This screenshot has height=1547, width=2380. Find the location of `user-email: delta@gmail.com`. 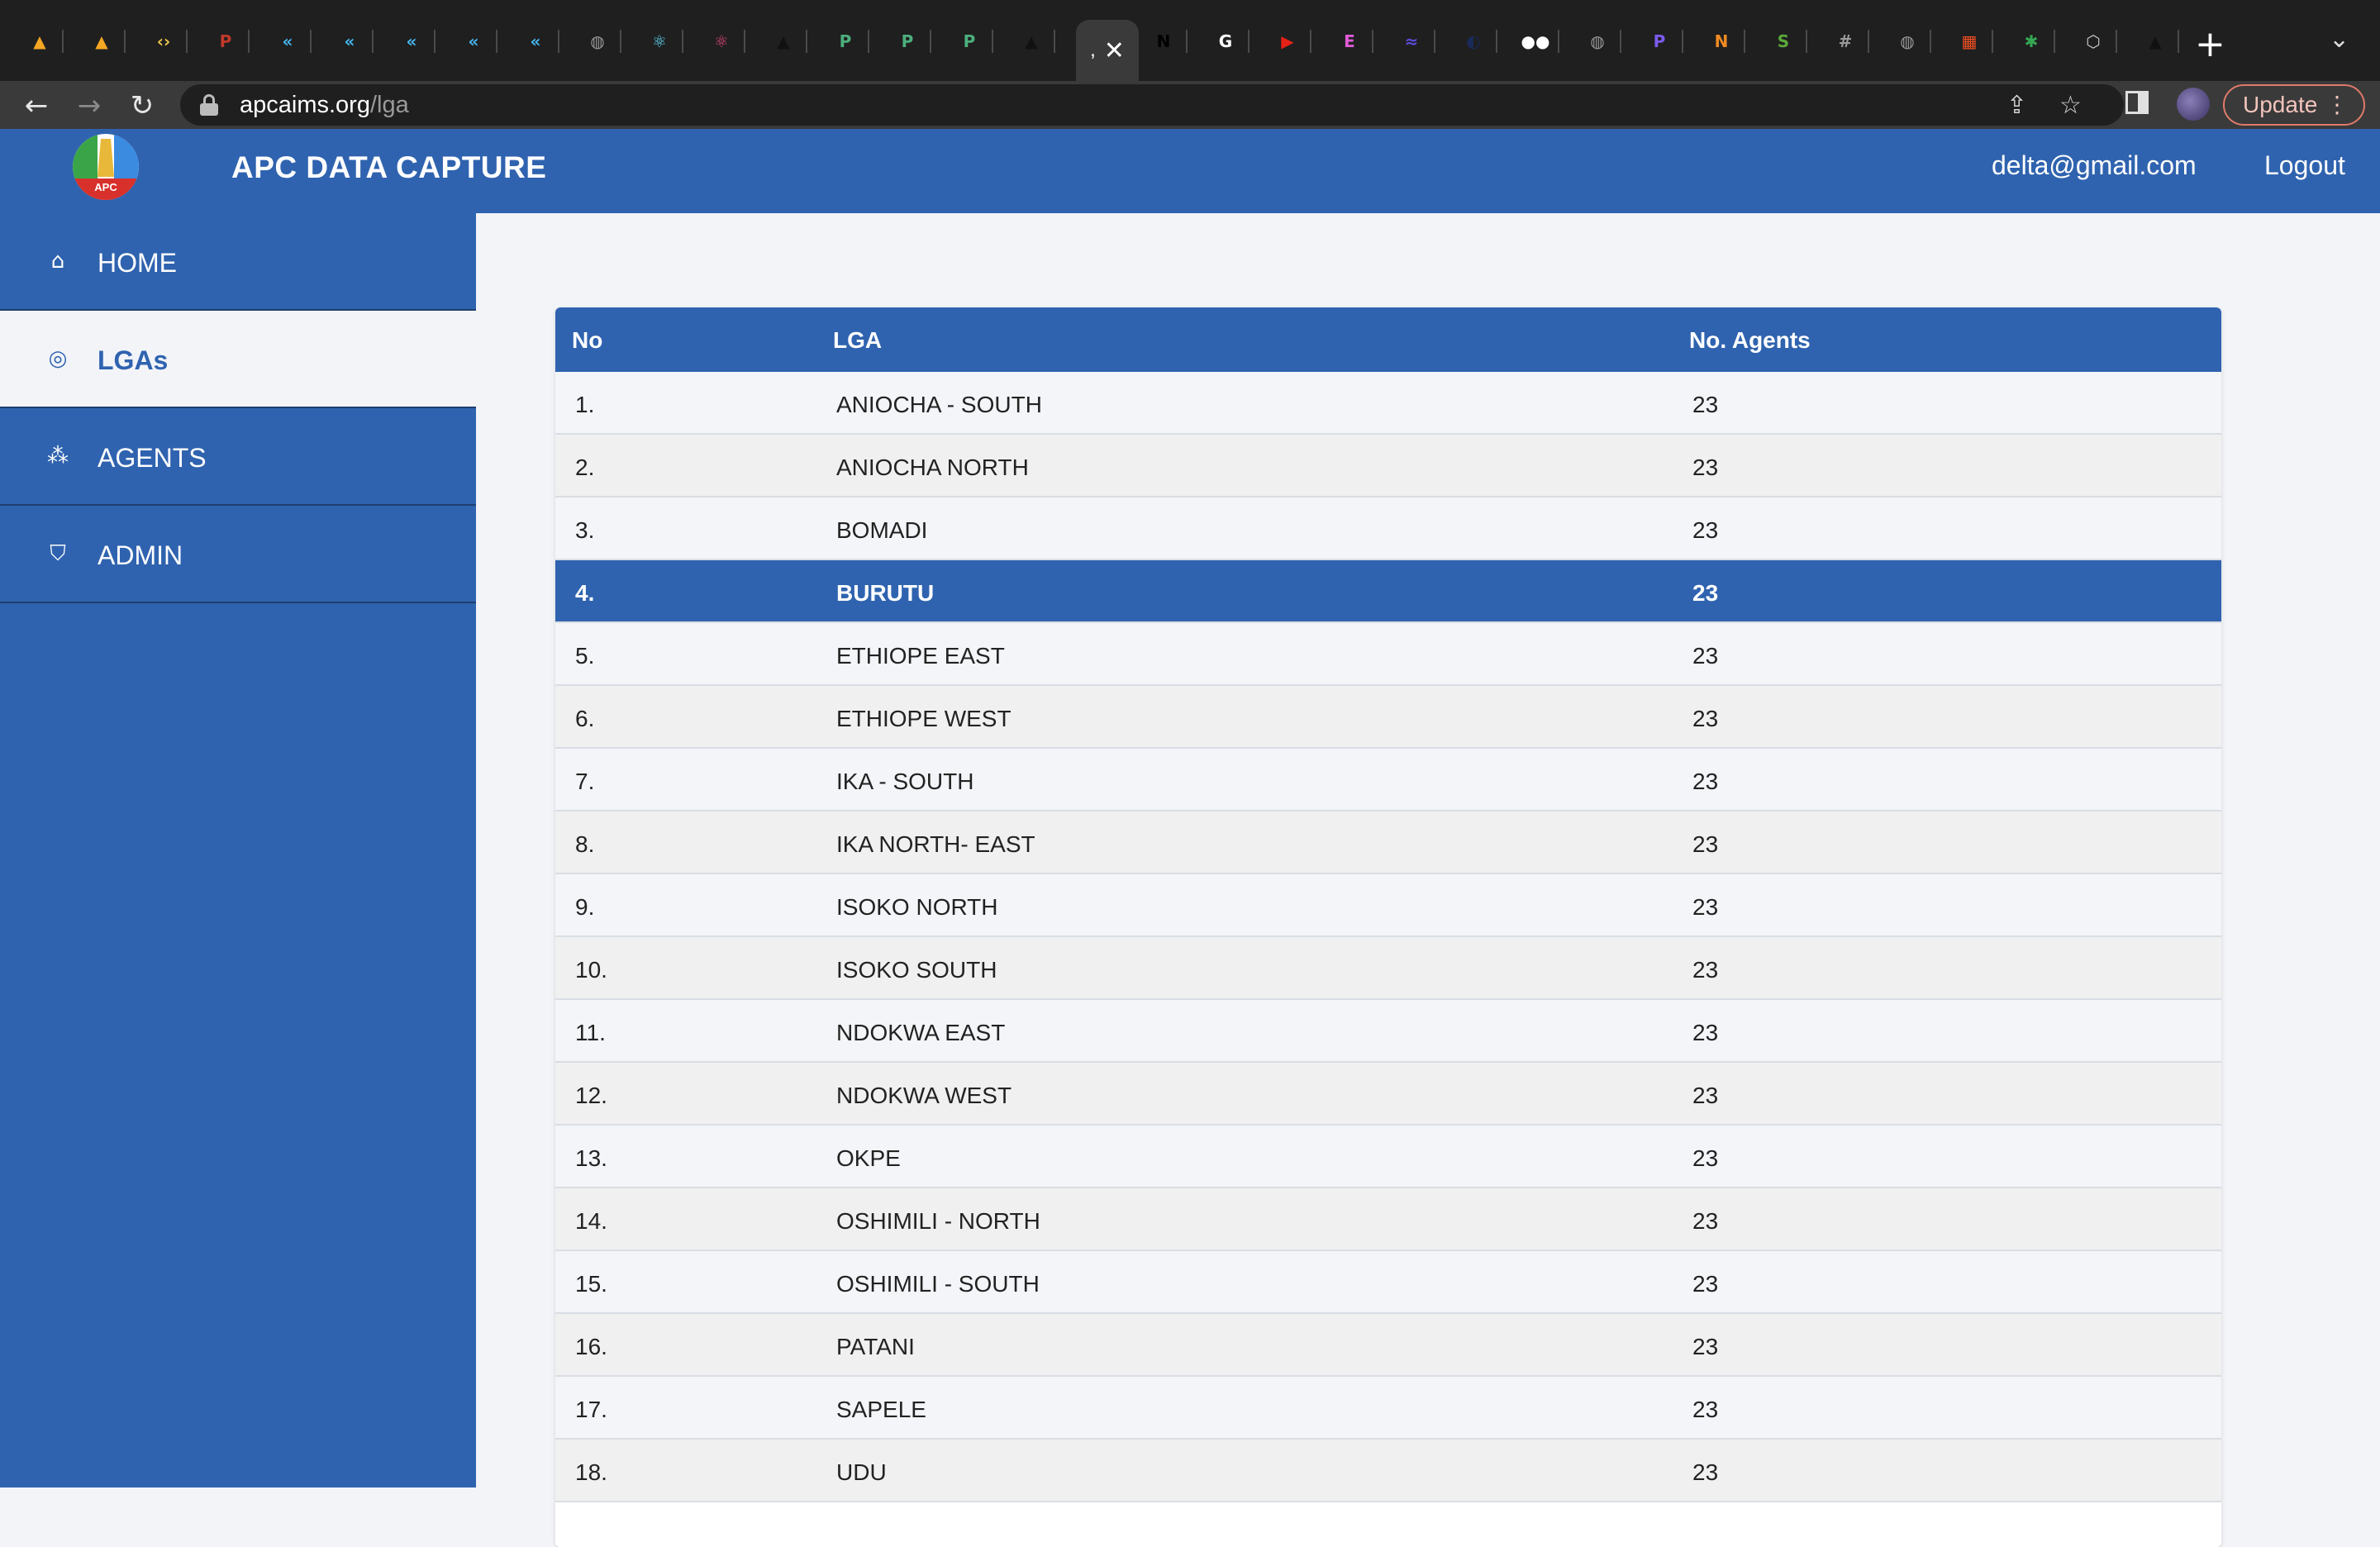

user-email: delta@gmail.com is located at coordinates (2094, 165).